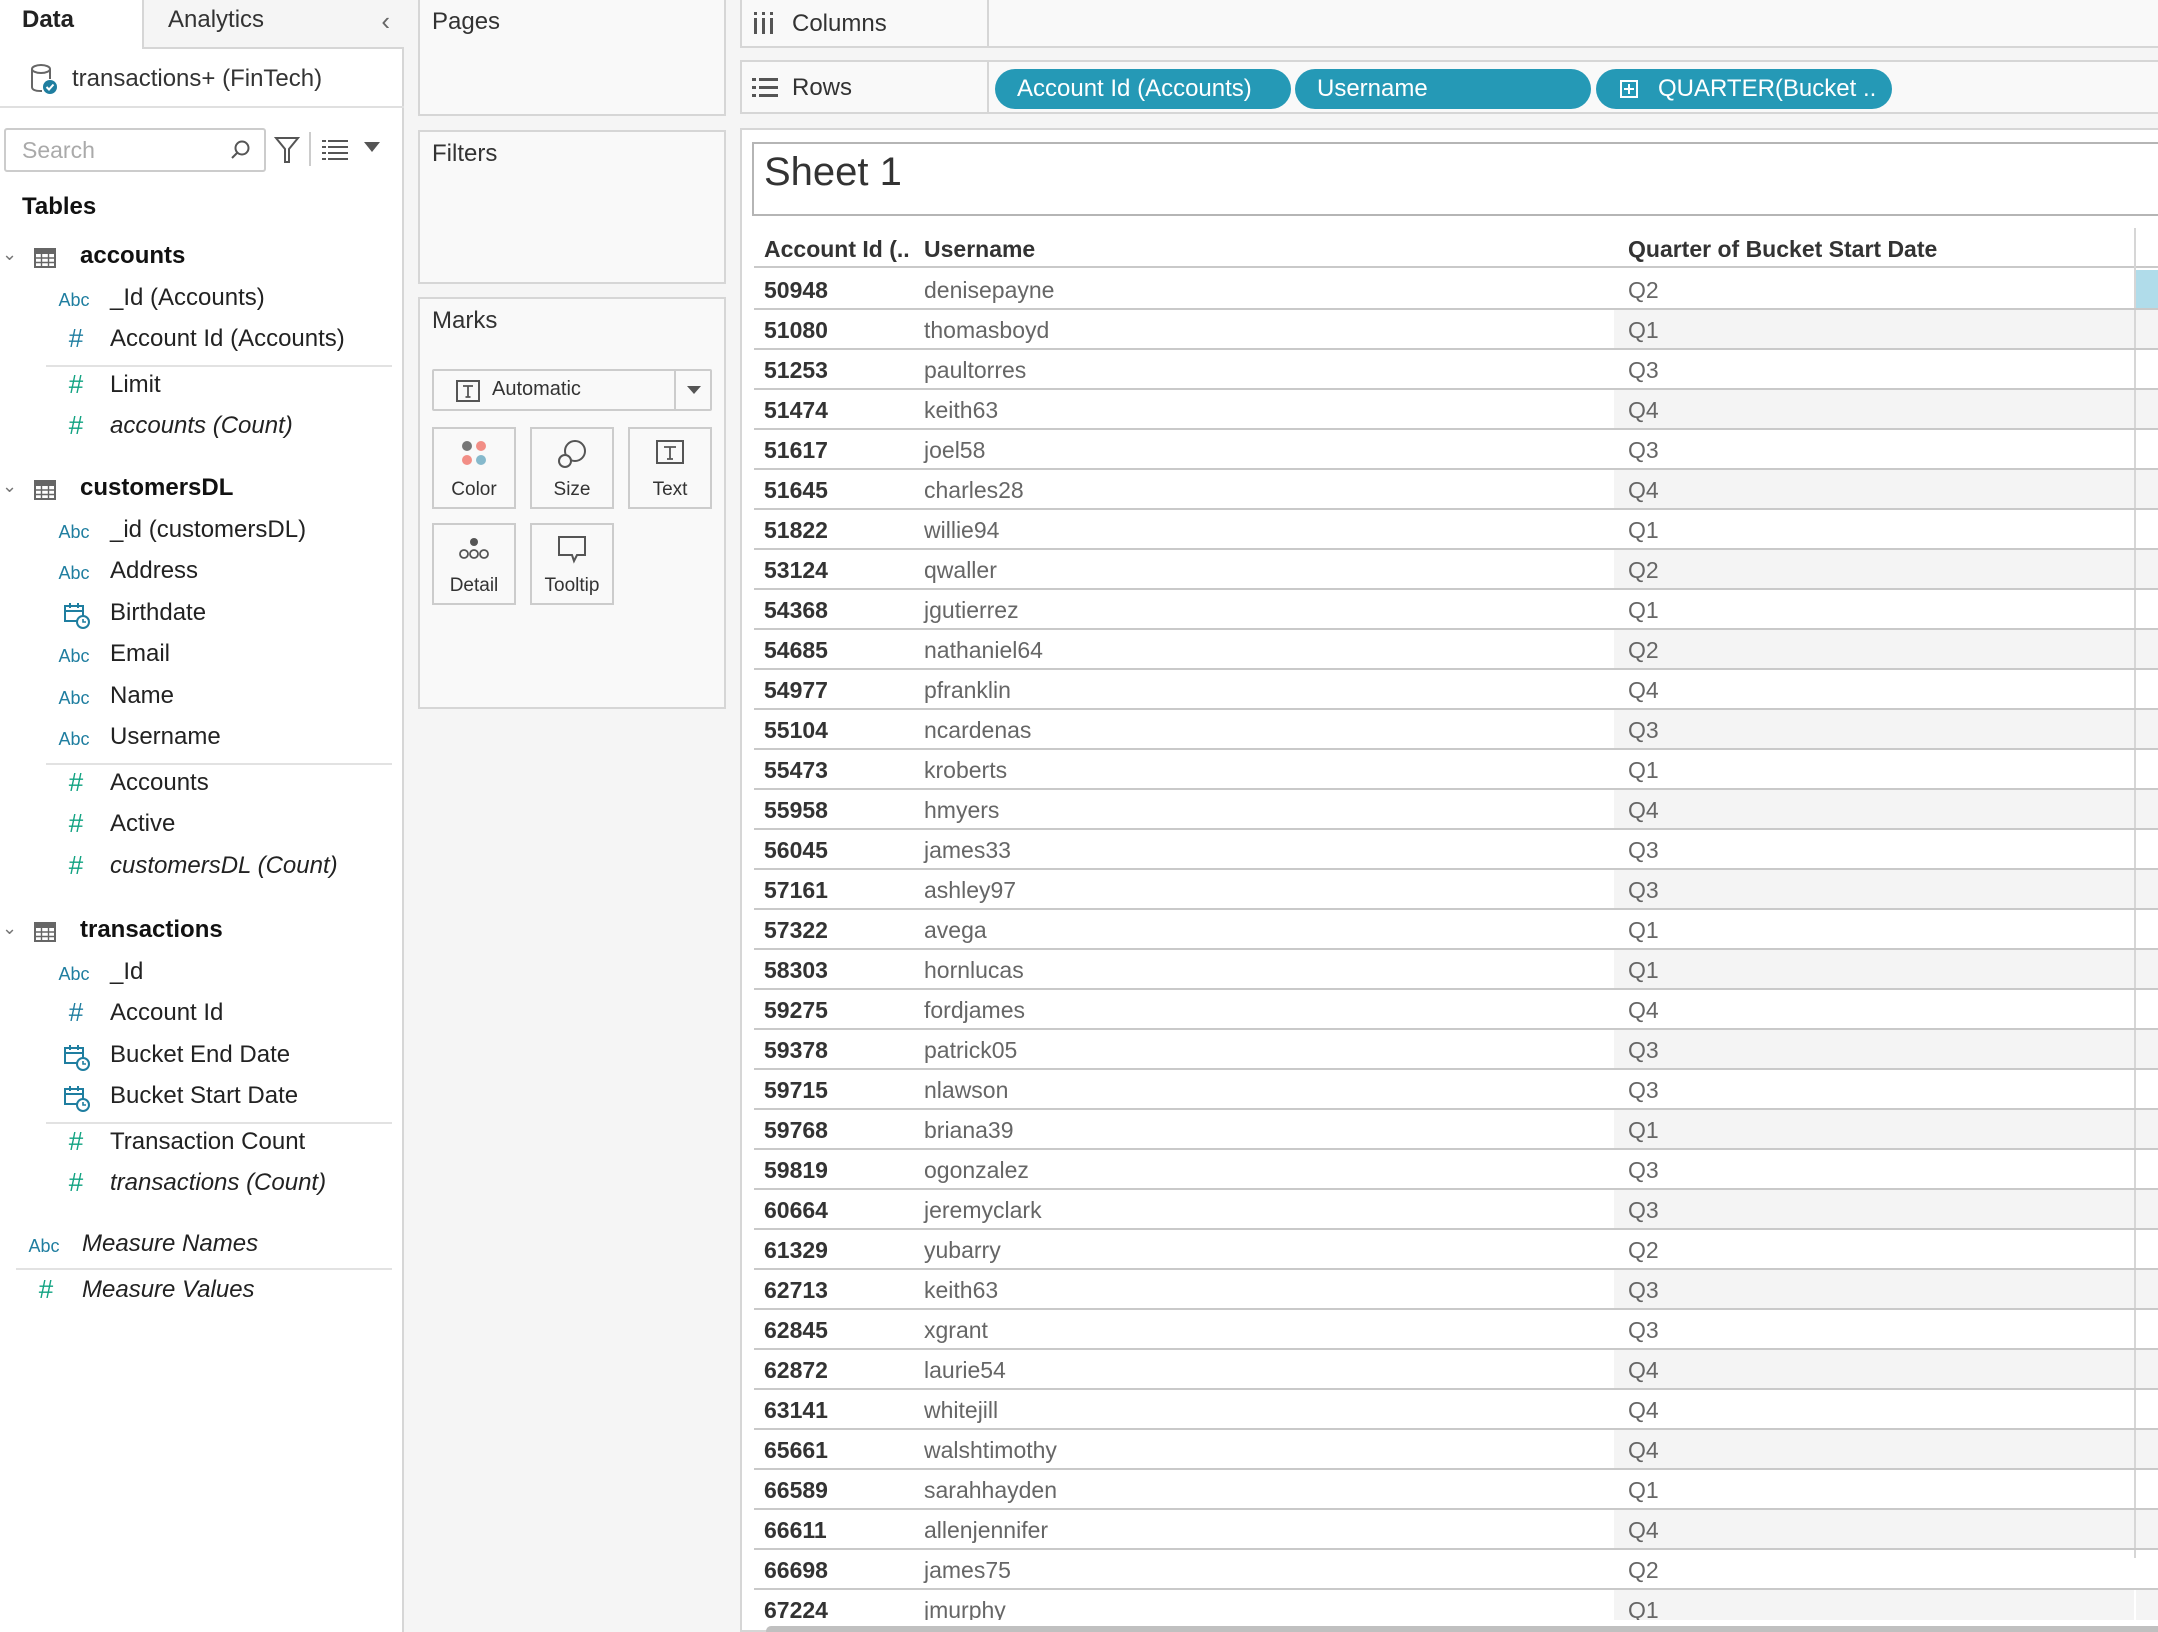 Image resolution: width=2158 pixels, height=1632 pixels. What do you see at coordinates (1456, 1010) in the screenshot?
I see `table-row: 59275 fordjames Q4` at bounding box center [1456, 1010].